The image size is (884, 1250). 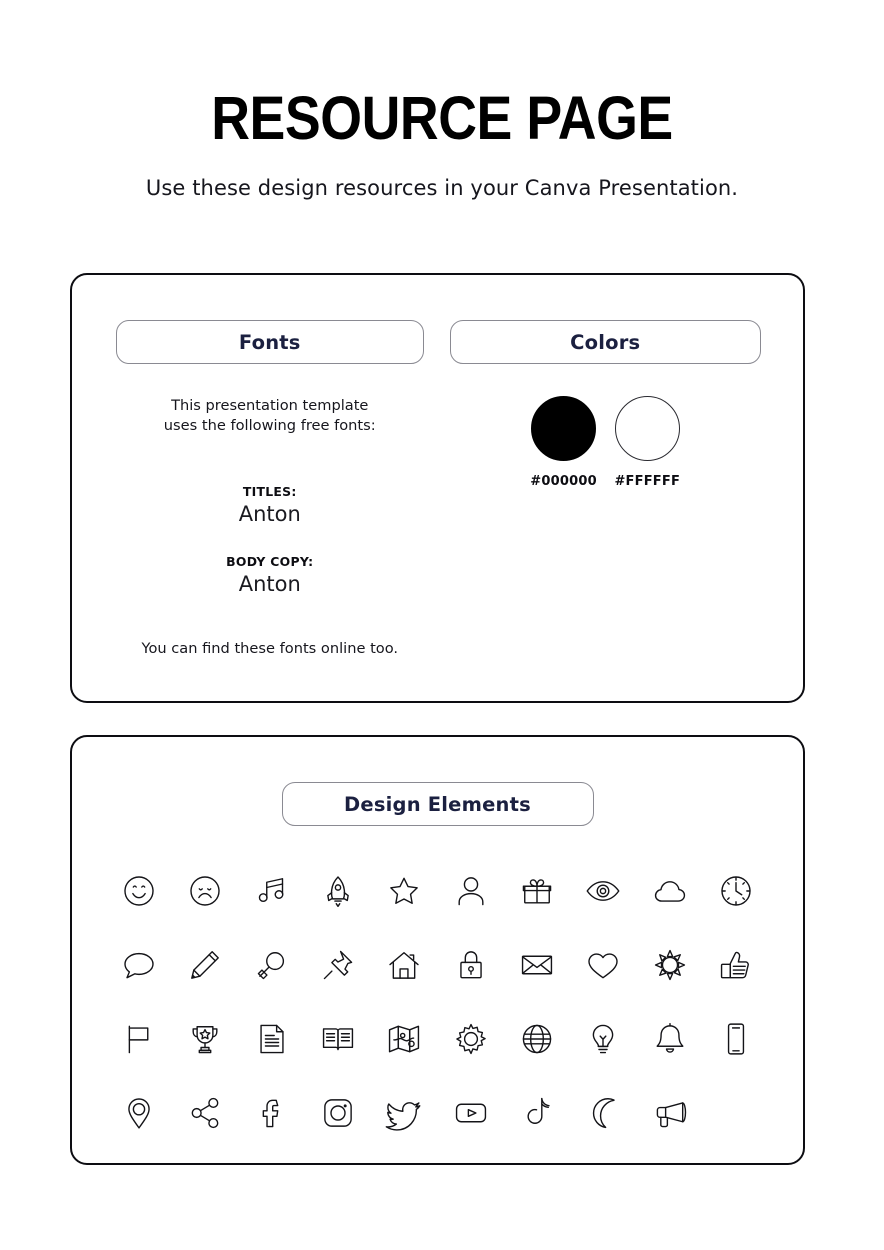 What do you see at coordinates (272, 1039) in the screenshot?
I see `document-icon` at bounding box center [272, 1039].